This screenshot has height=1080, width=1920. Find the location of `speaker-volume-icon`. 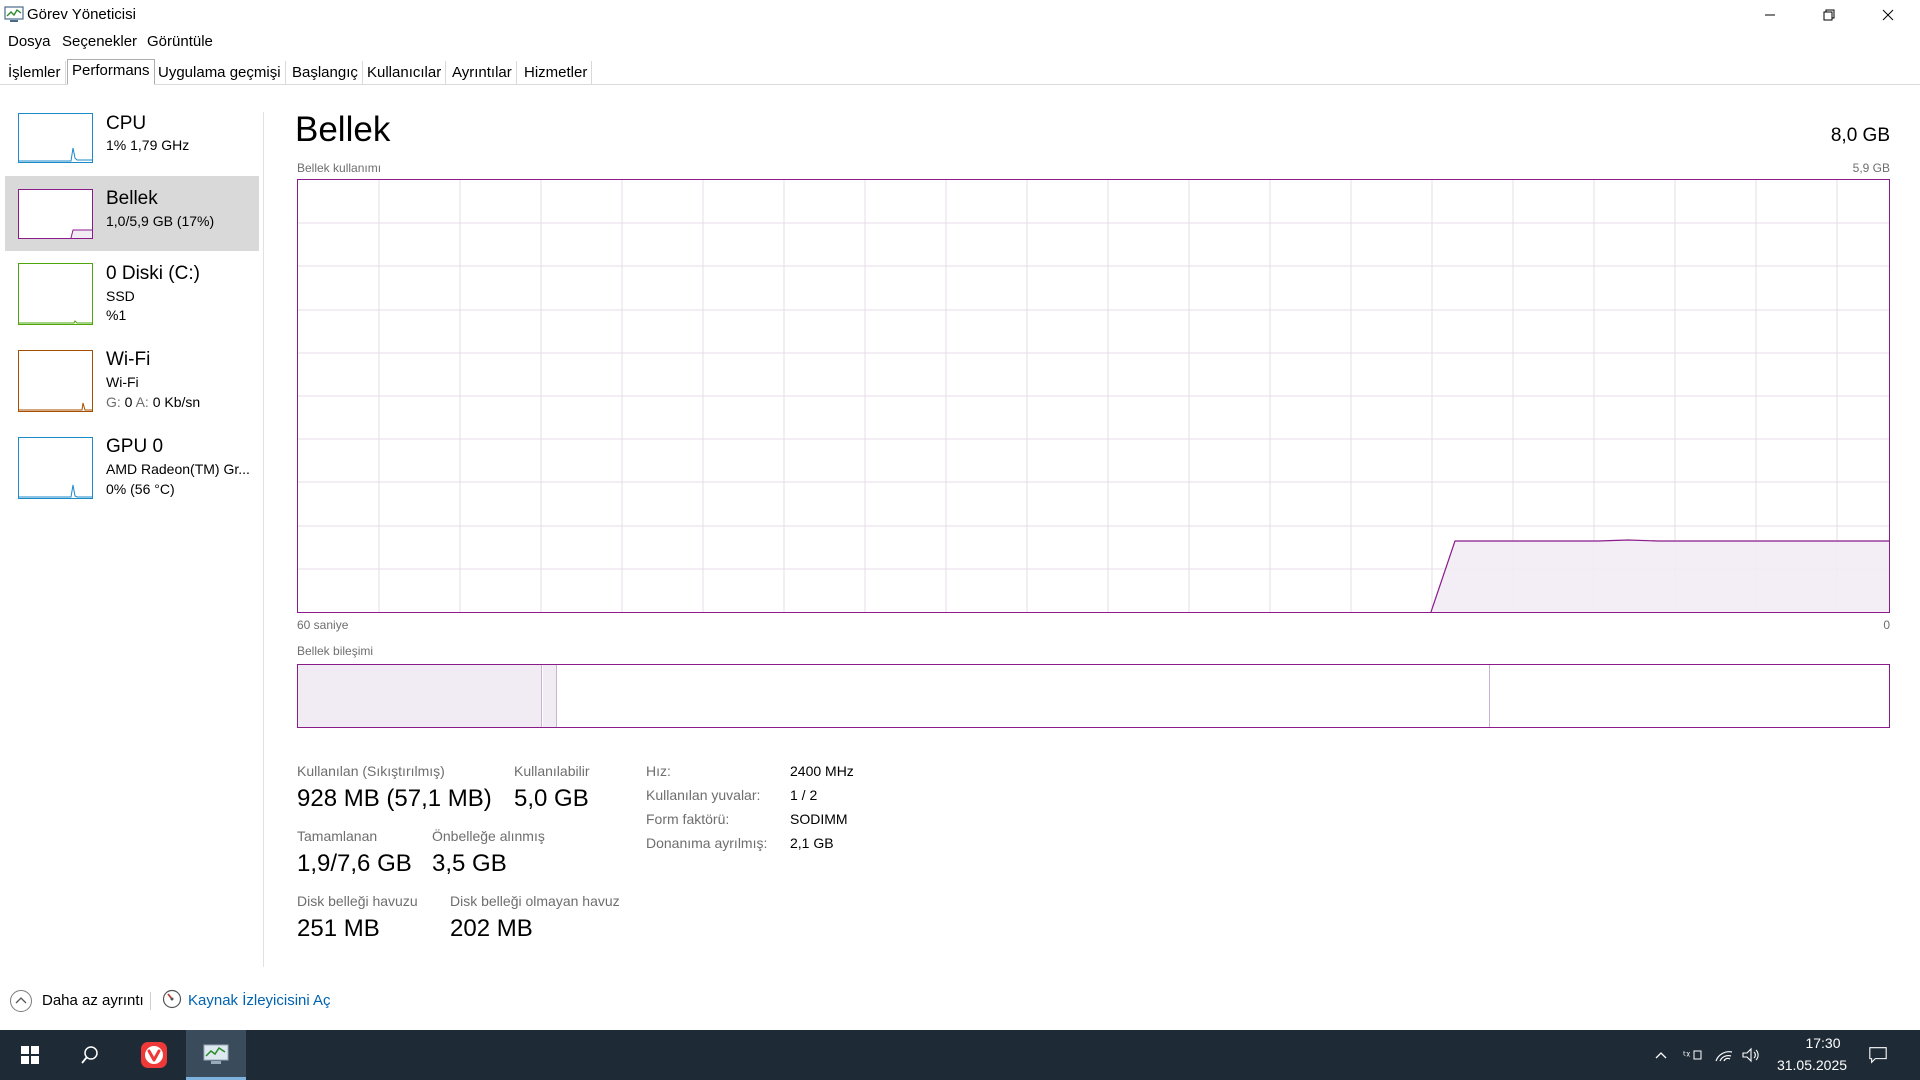

speaker-volume-icon is located at coordinates (1751, 1055).